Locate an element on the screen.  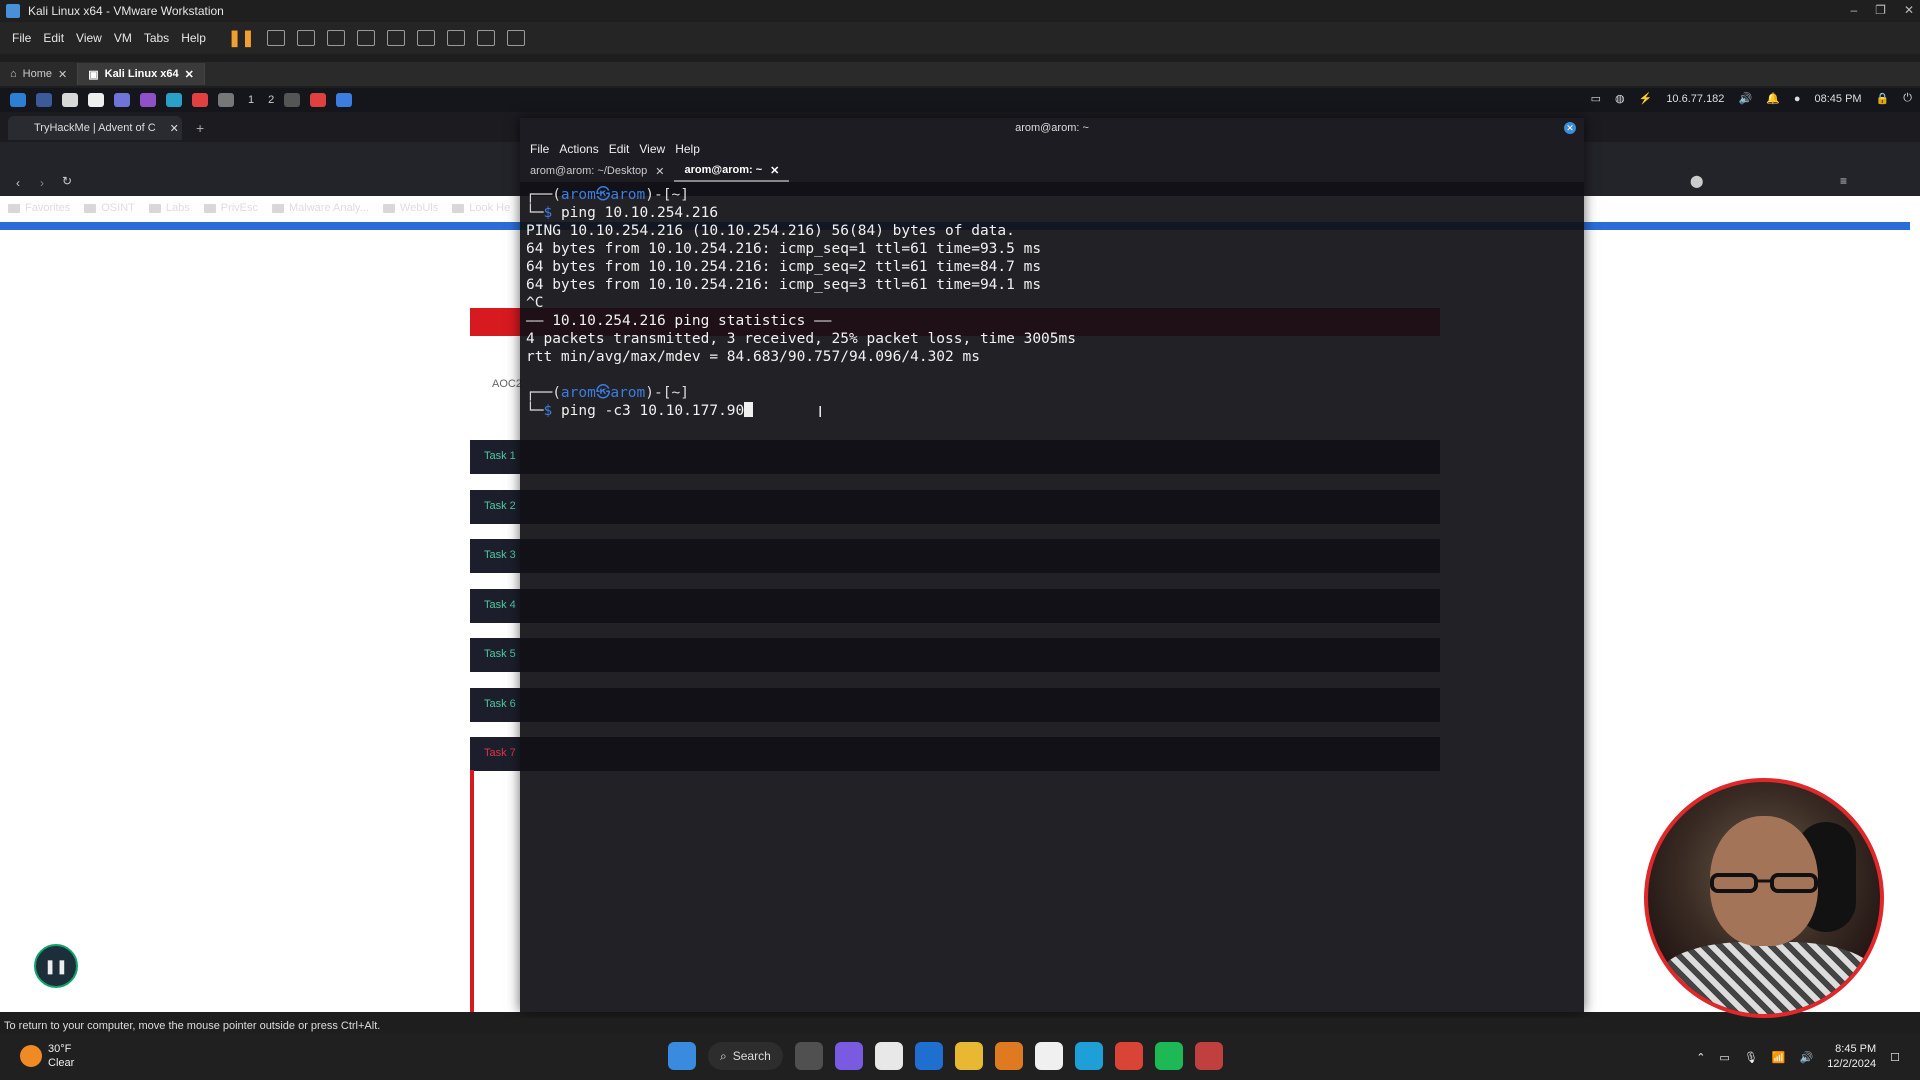
thumbnail-bar-icon is located at coordinates (425, 38).